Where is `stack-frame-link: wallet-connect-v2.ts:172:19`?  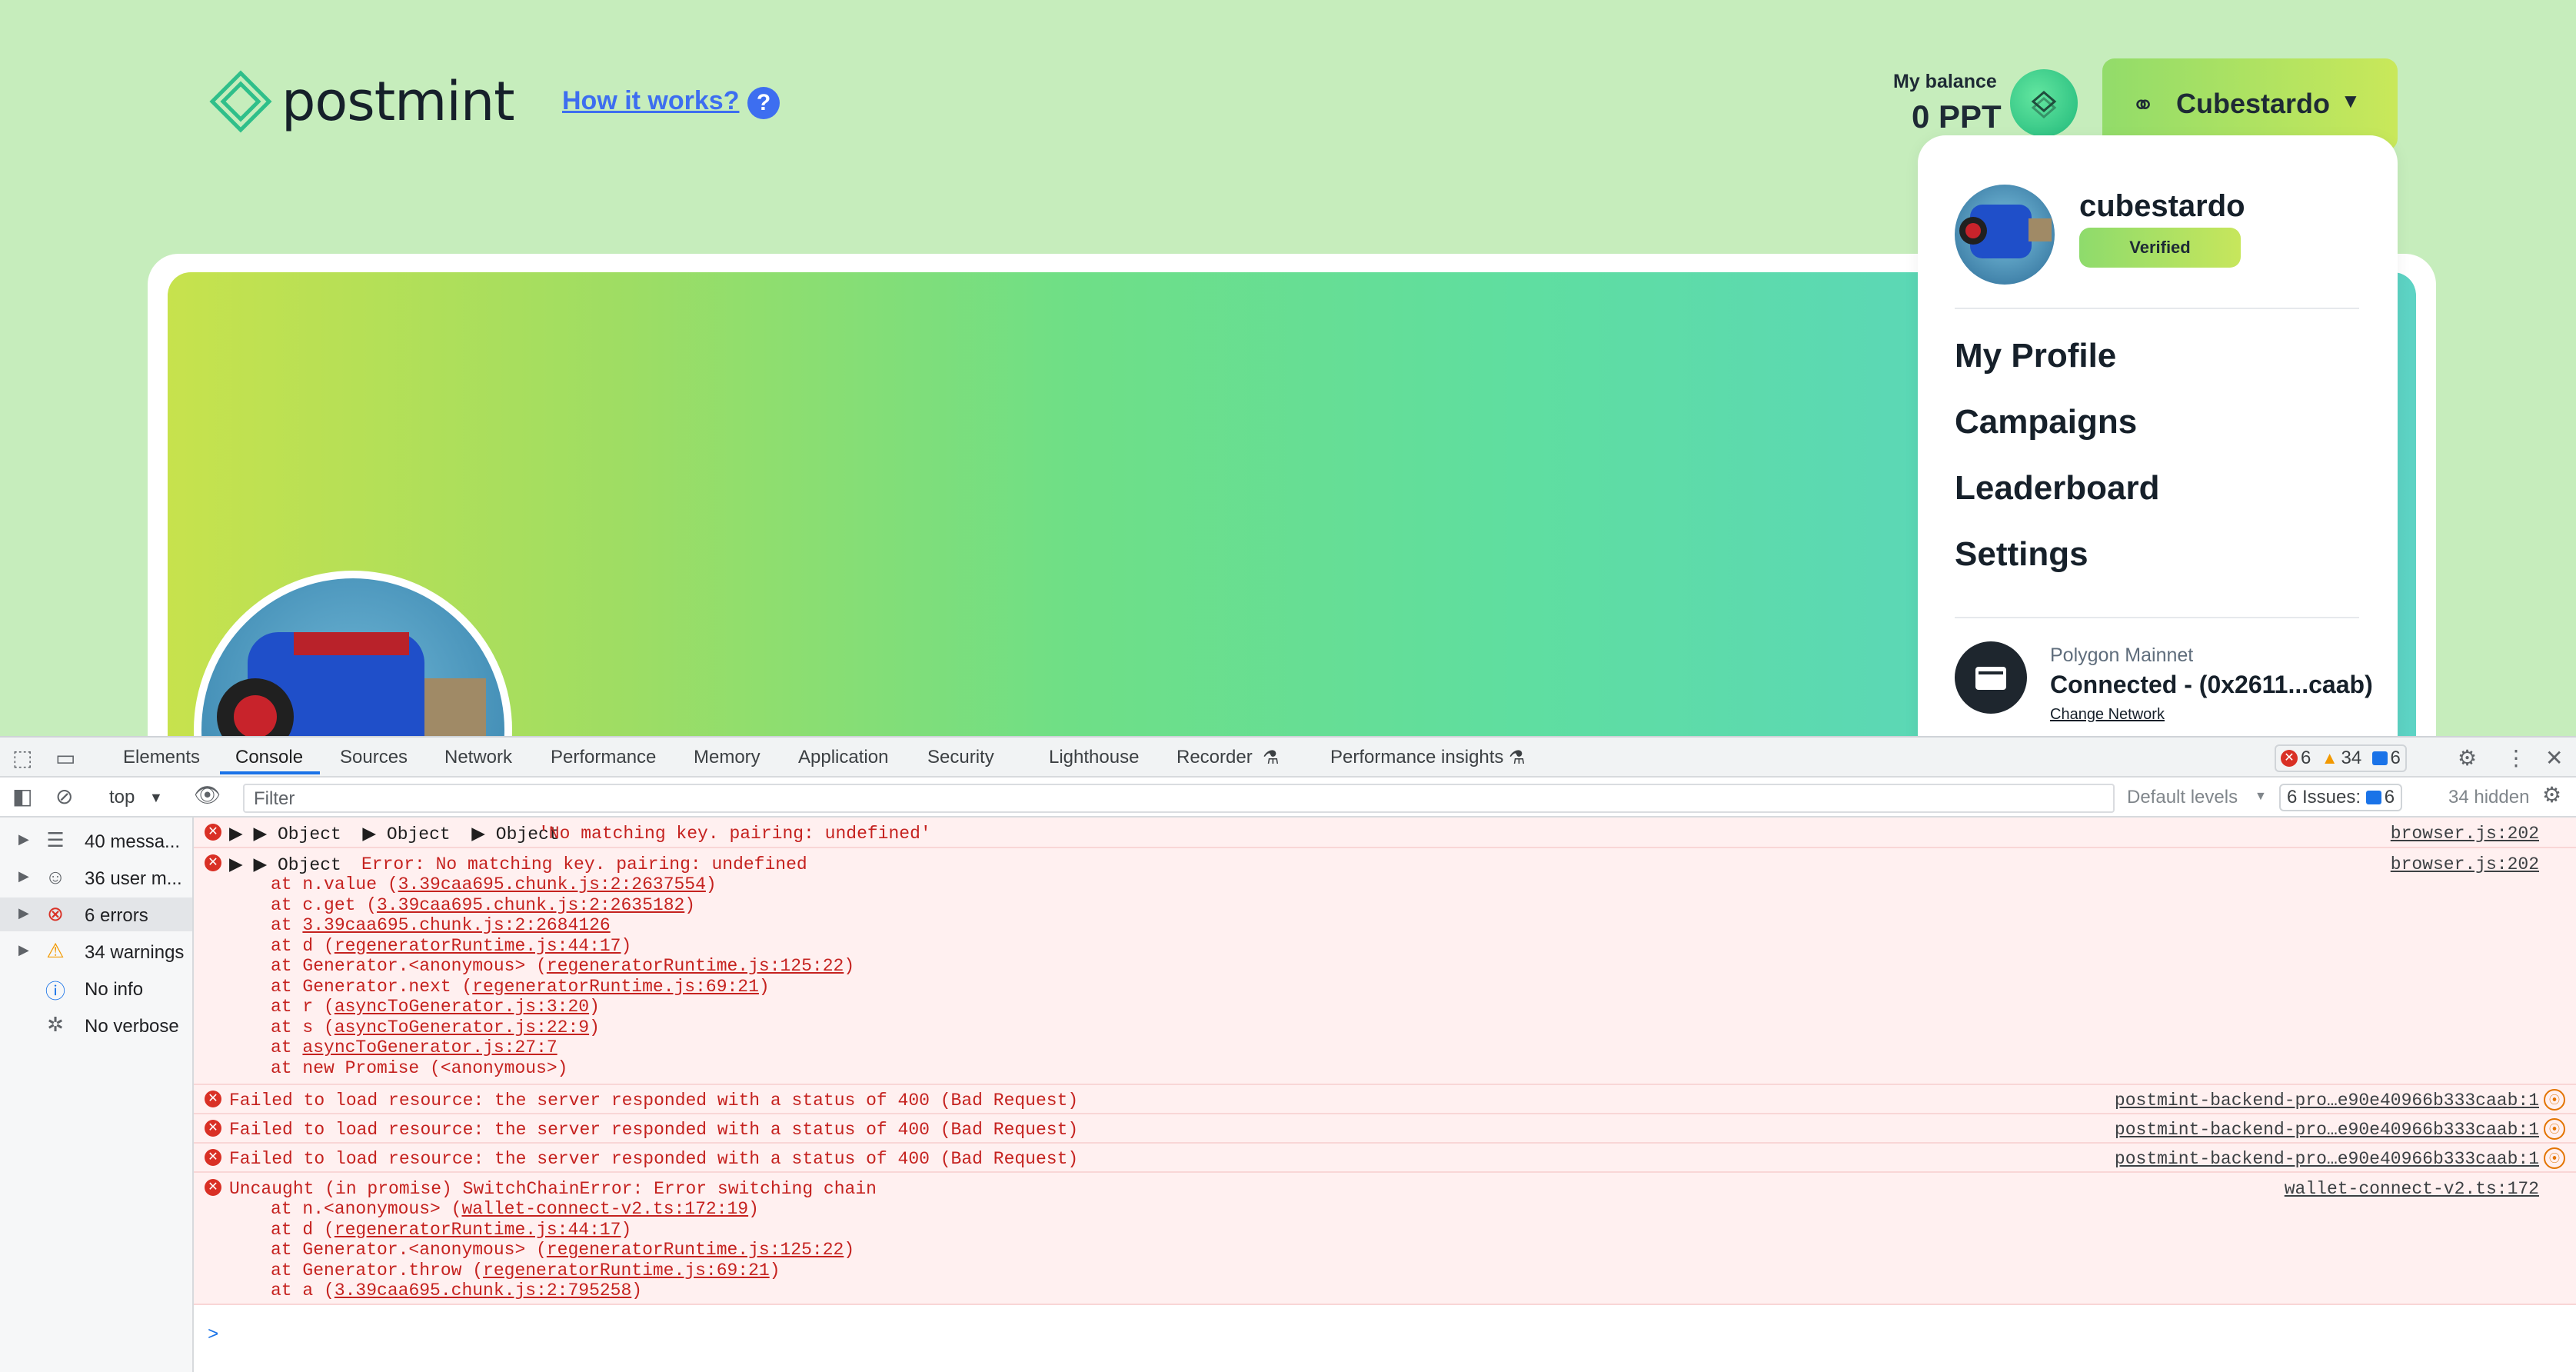 stack-frame-link: wallet-connect-v2.ts:172:19 is located at coordinates (604, 1209).